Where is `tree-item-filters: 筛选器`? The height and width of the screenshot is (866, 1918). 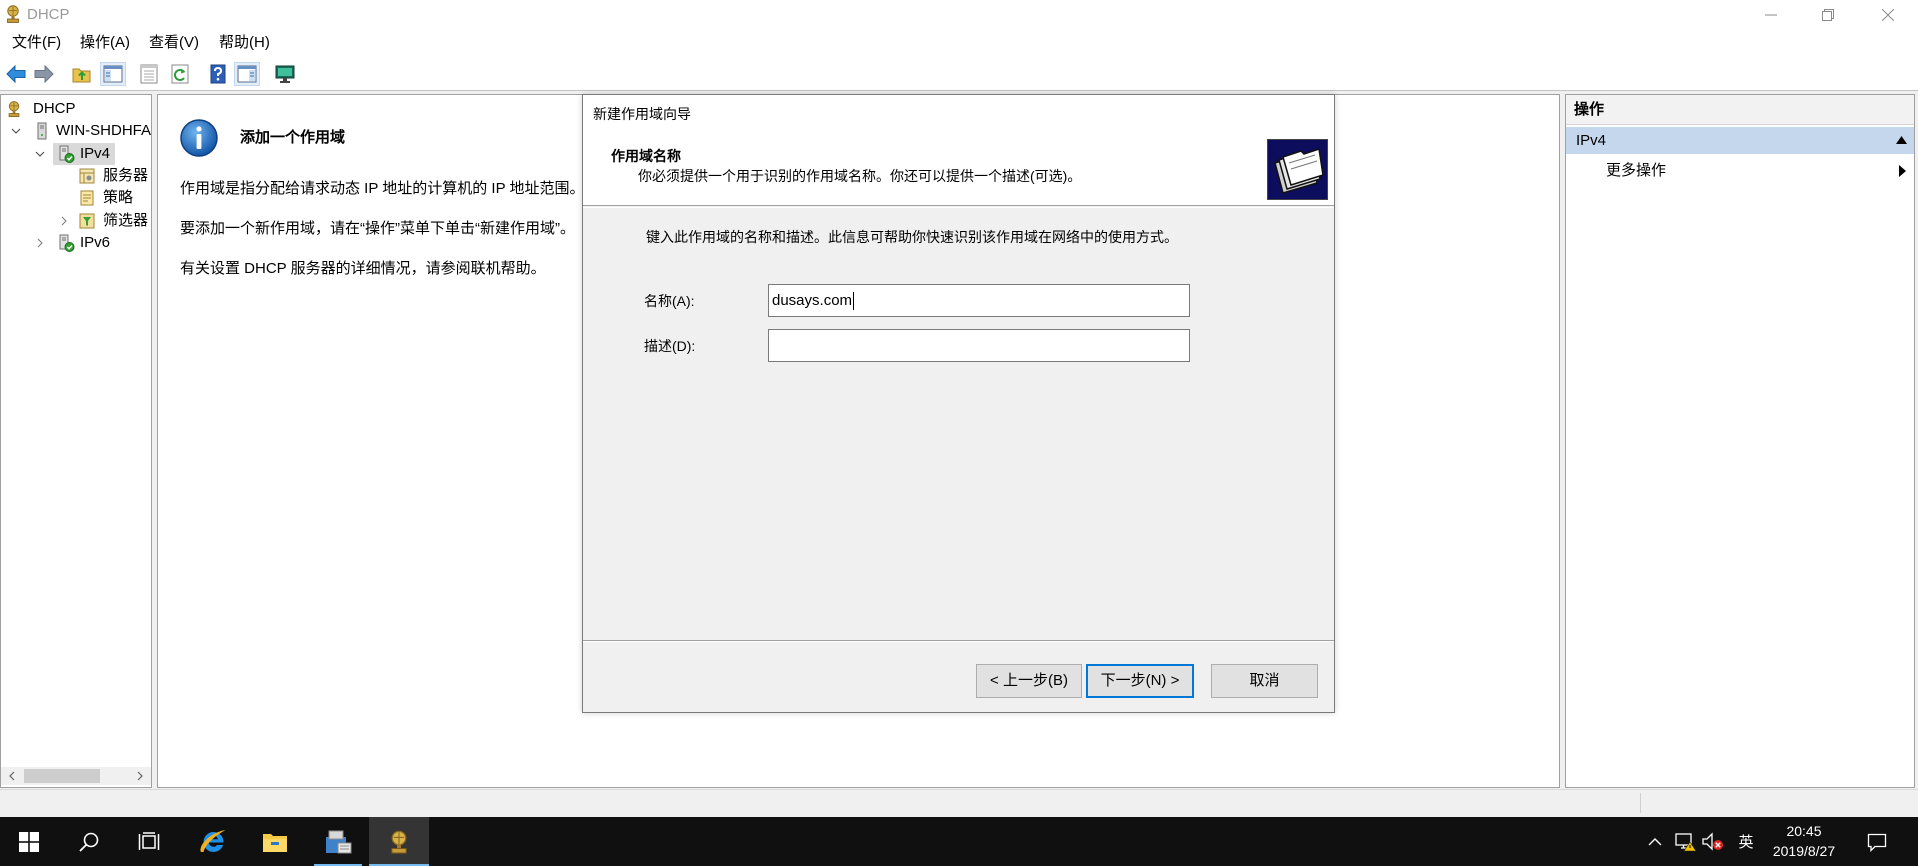 tree-item-filters: 筛选器 is located at coordinates (76, 221).